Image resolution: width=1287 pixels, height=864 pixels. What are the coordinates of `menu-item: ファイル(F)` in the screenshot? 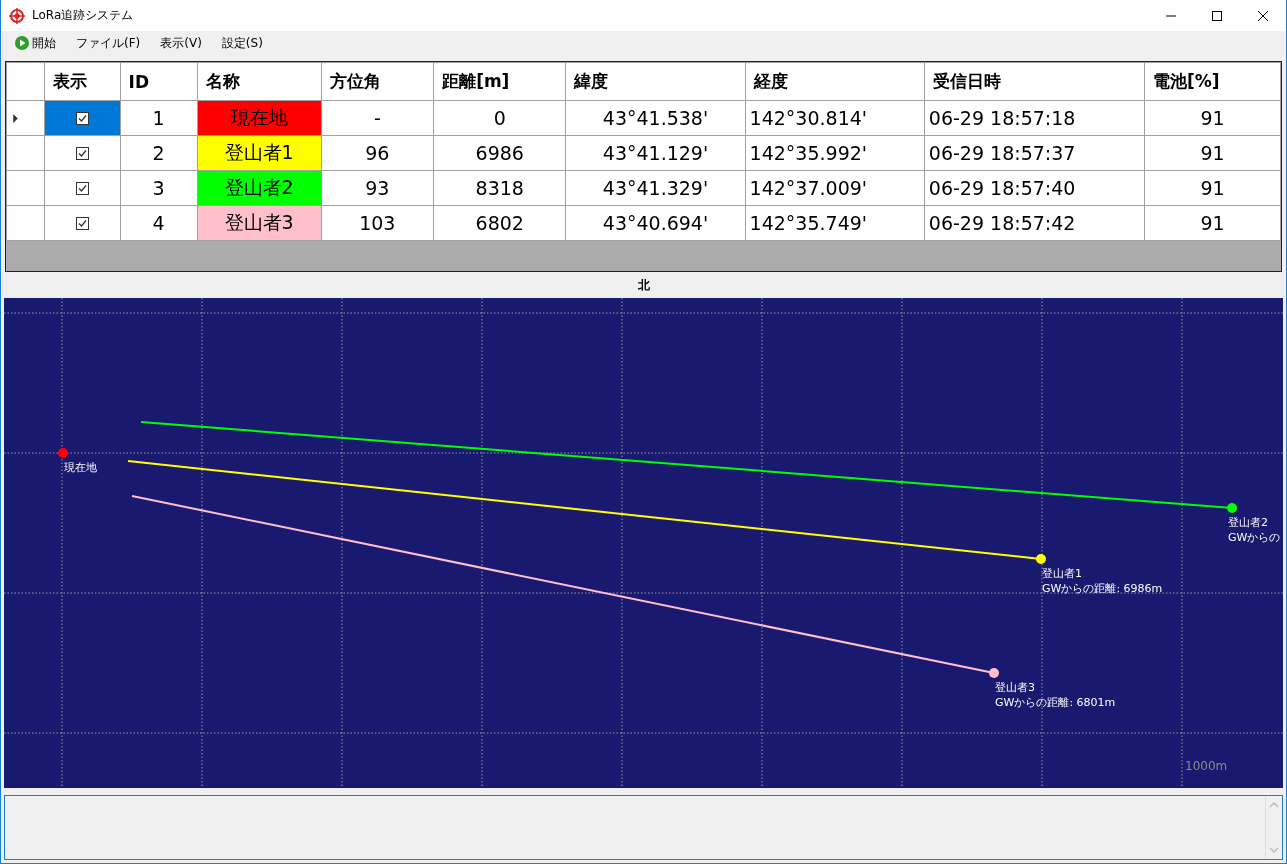 It's located at (108, 43).